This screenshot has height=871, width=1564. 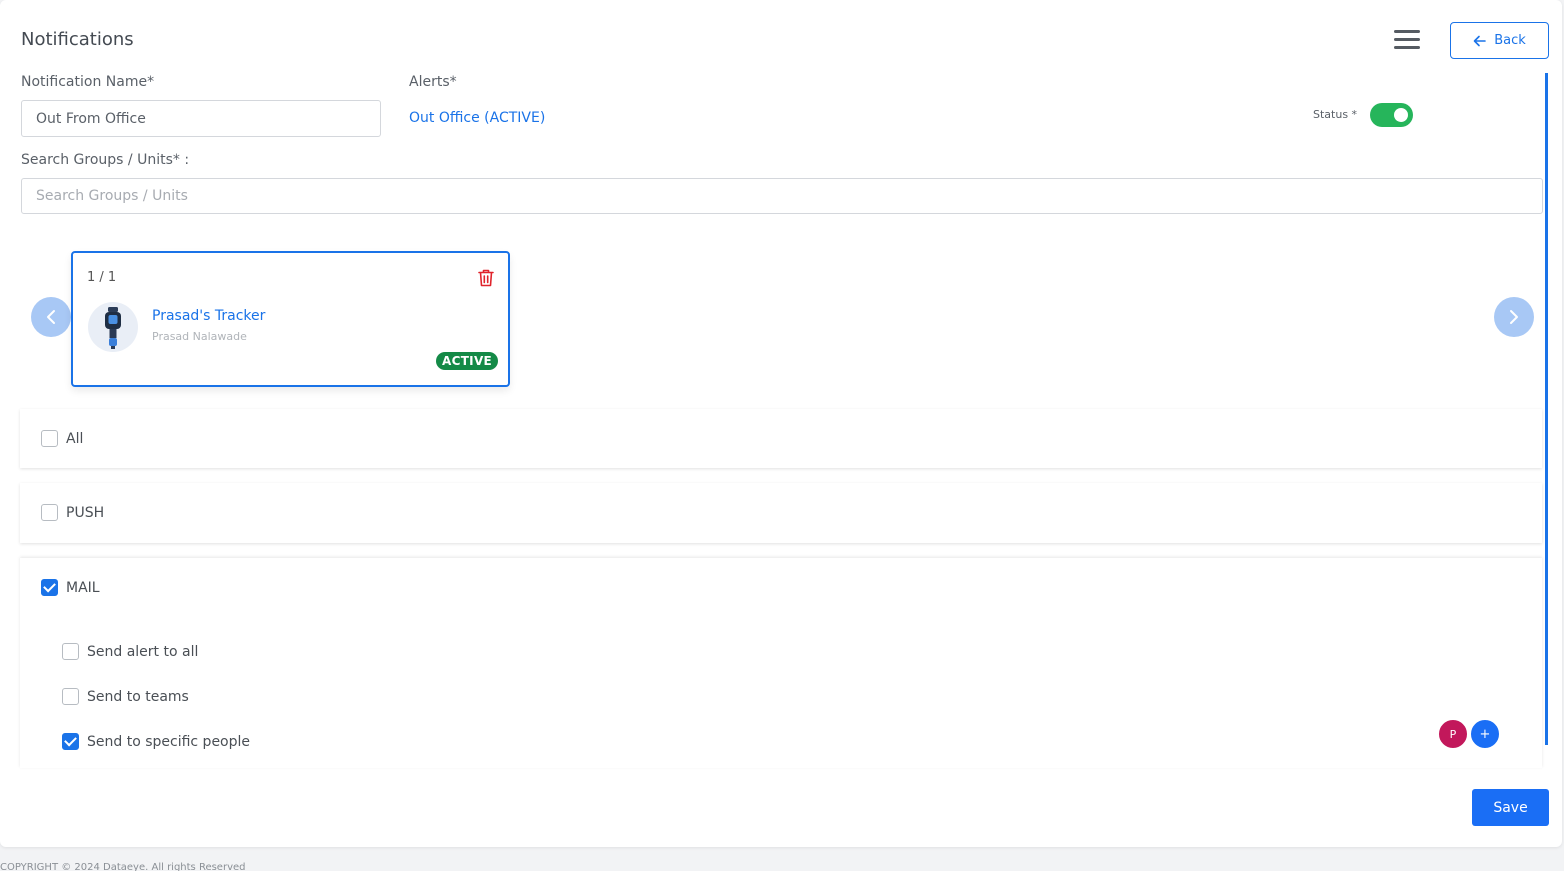 I want to click on tracker-avatar, so click(x=113, y=327).